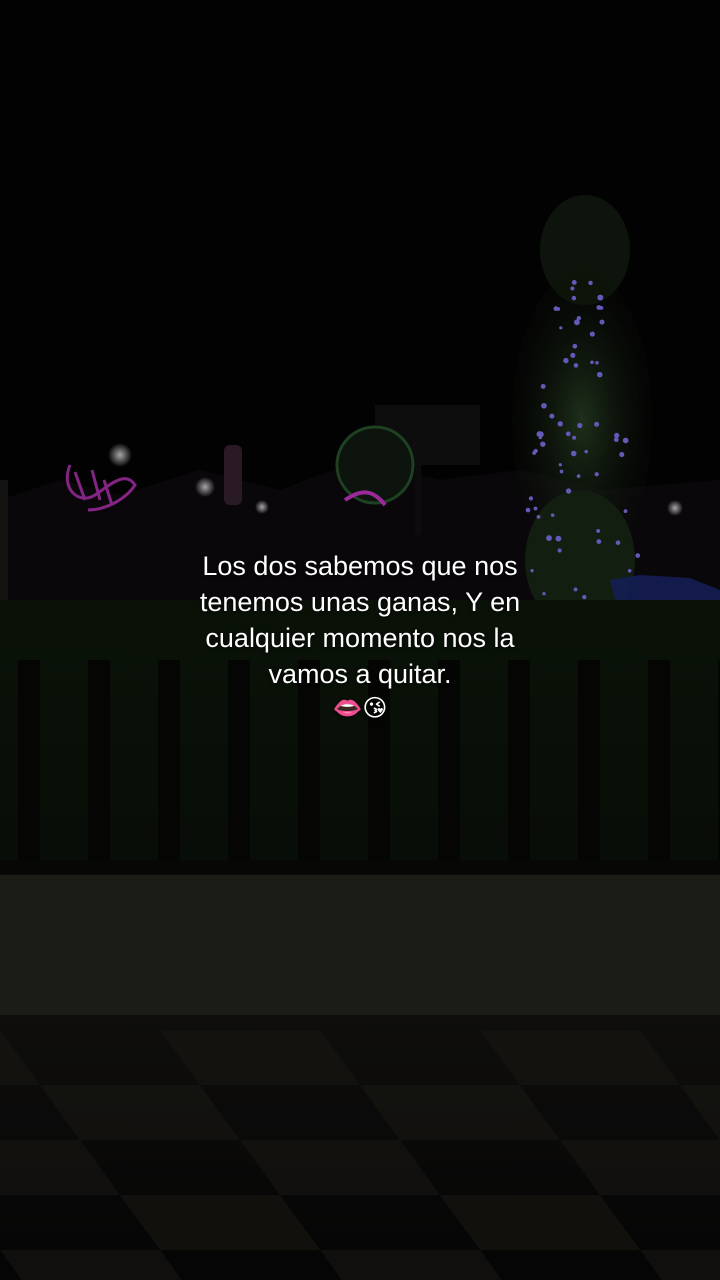  I want to click on caption-line: Los dos sabemos que nos, so click(360, 566).